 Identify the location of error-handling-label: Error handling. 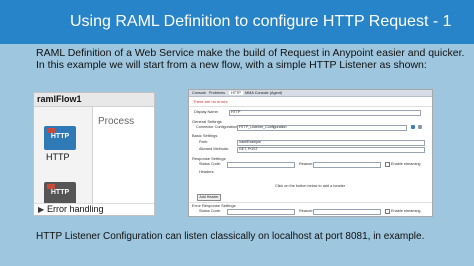
(75, 209).